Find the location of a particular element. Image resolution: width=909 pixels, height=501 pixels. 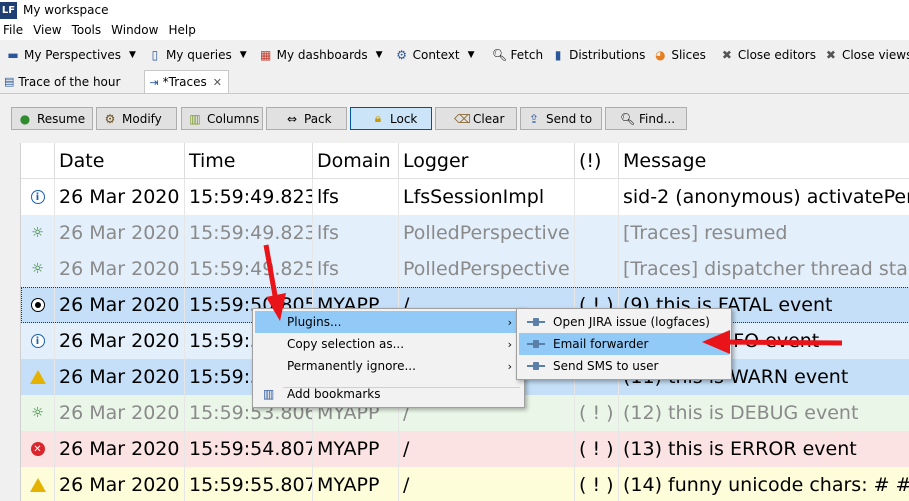

menu-view: View is located at coordinates (48, 30).